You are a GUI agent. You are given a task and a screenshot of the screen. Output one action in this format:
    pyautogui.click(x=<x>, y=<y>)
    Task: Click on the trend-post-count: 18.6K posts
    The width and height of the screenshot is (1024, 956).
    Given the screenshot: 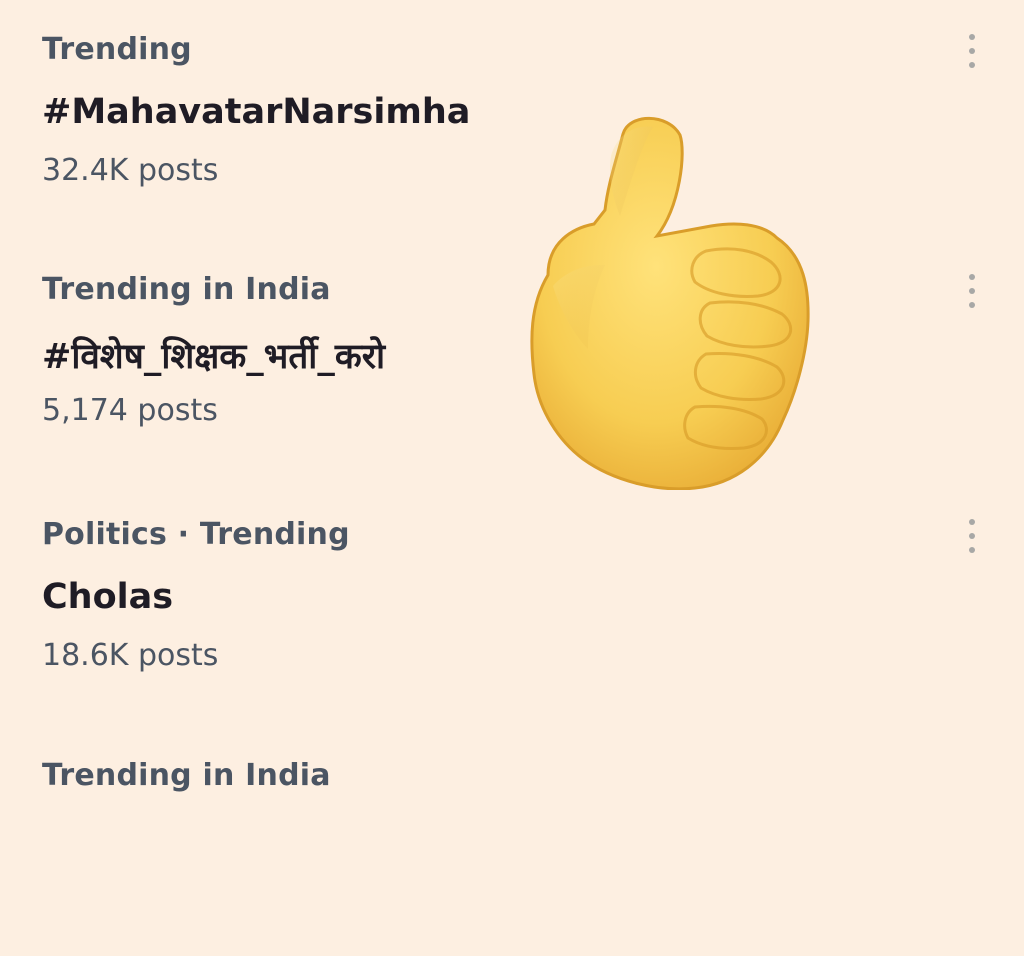 What is the action you would take?
    pyautogui.click(x=130, y=655)
    